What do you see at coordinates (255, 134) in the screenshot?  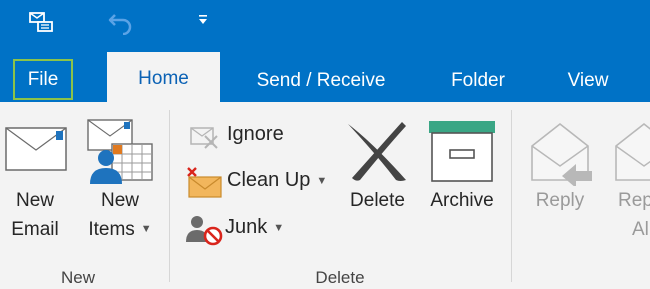 I see `ignore-label: Ignore` at bounding box center [255, 134].